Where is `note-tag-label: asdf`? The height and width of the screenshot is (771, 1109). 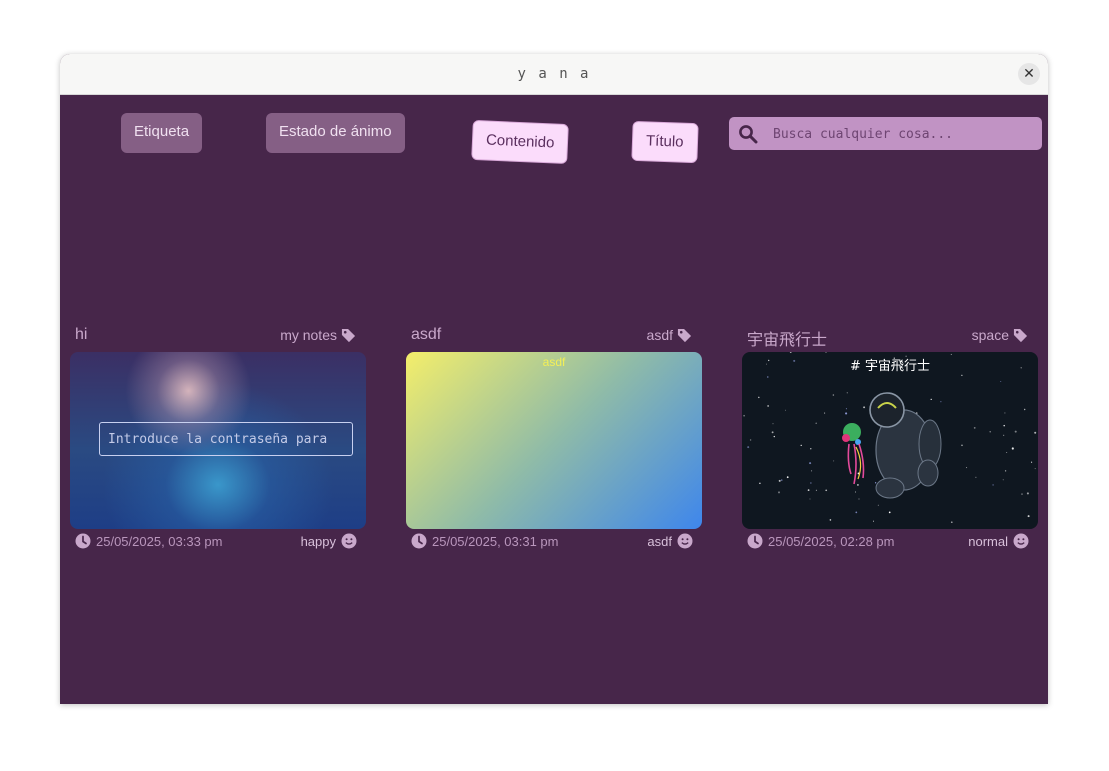 note-tag-label: asdf is located at coordinates (659, 335).